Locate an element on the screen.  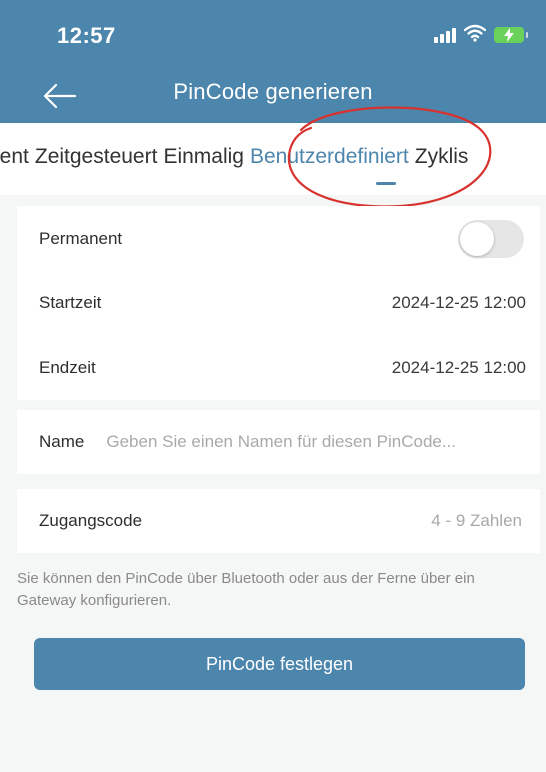
toggle-knob is located at coordinates (477, 239).